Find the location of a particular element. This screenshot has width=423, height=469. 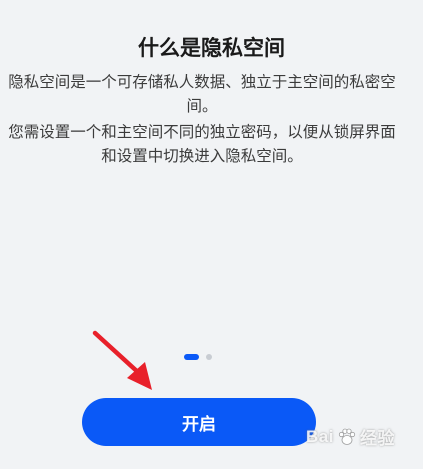

baidu-jingyan-watermark: Bai 经验 is located at coordinates (350, 436).